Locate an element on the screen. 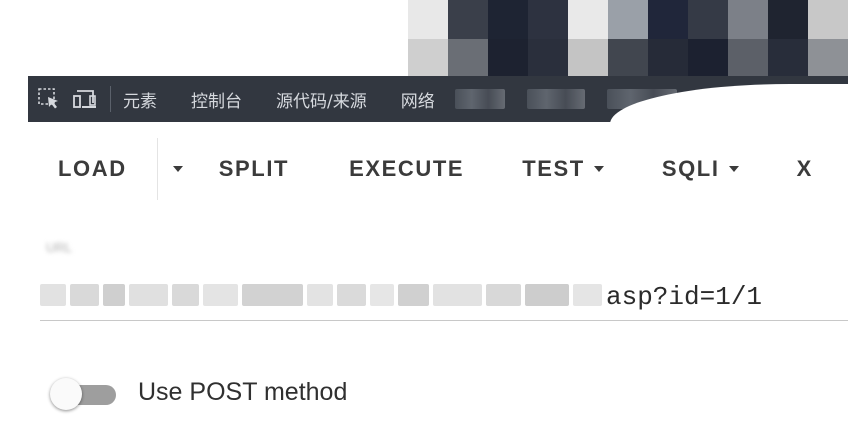  url-input-underline is located at coordinates (444, 320).